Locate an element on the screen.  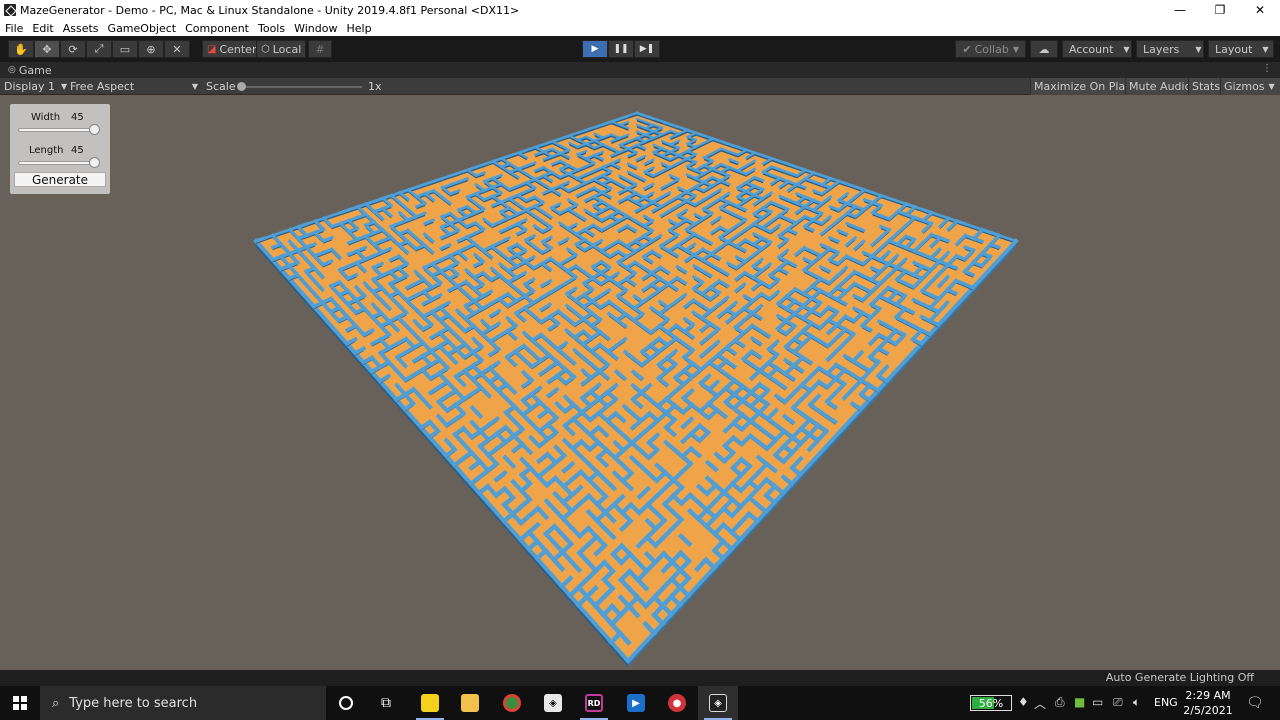
network-icon: ⎚ is located at coordinates (1118, 702).